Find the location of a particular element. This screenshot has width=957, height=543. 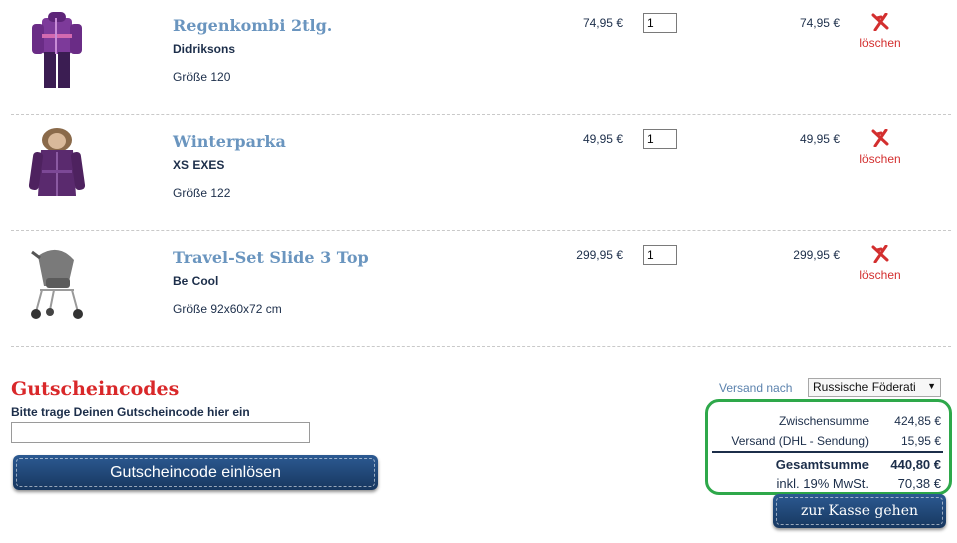

coupon-code-input is located at coordinates (160, 432).